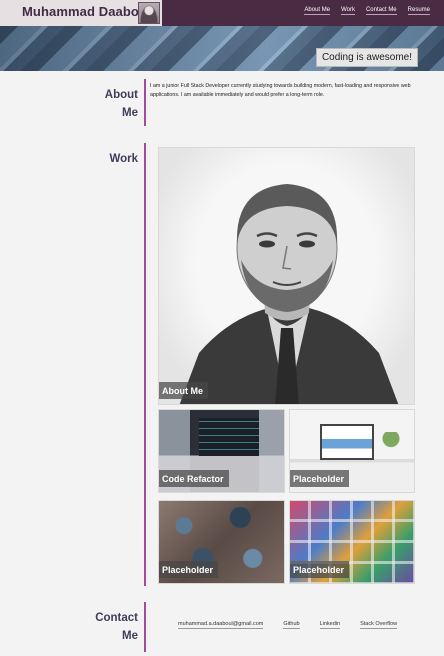 Image resolution: width=444 pixels, height=656 pixels. I want to click on work-tile-code-refactor: Code Refactor, so click(221, 451).